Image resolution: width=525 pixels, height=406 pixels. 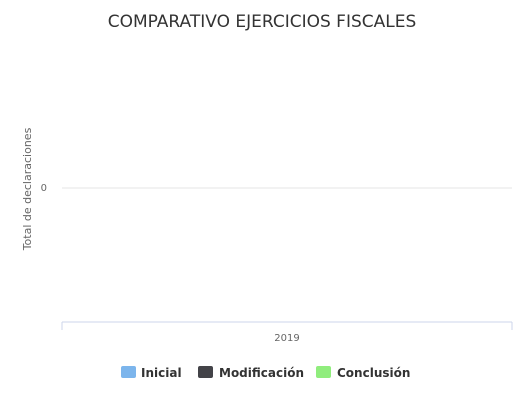 I want to click on legend: Inicial Modificación Conclusión, so click(x=265, y=373).